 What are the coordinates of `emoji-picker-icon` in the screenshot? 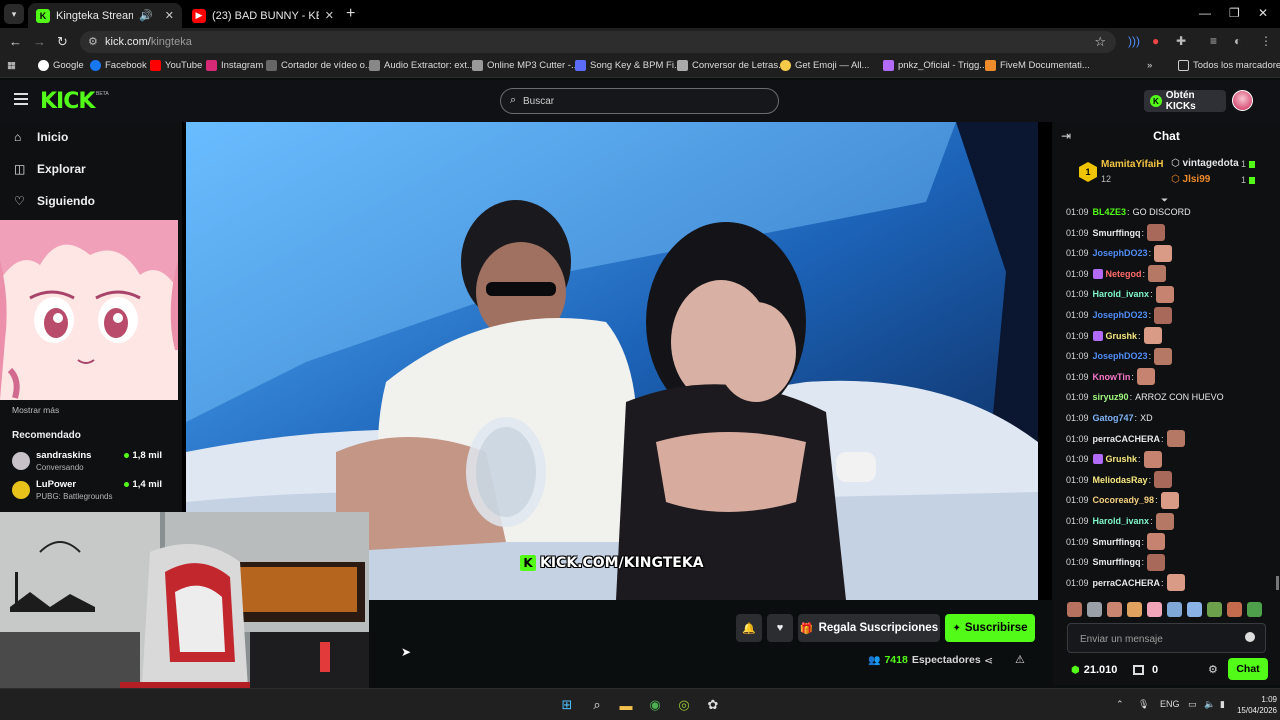 It's located at (1250, 637).